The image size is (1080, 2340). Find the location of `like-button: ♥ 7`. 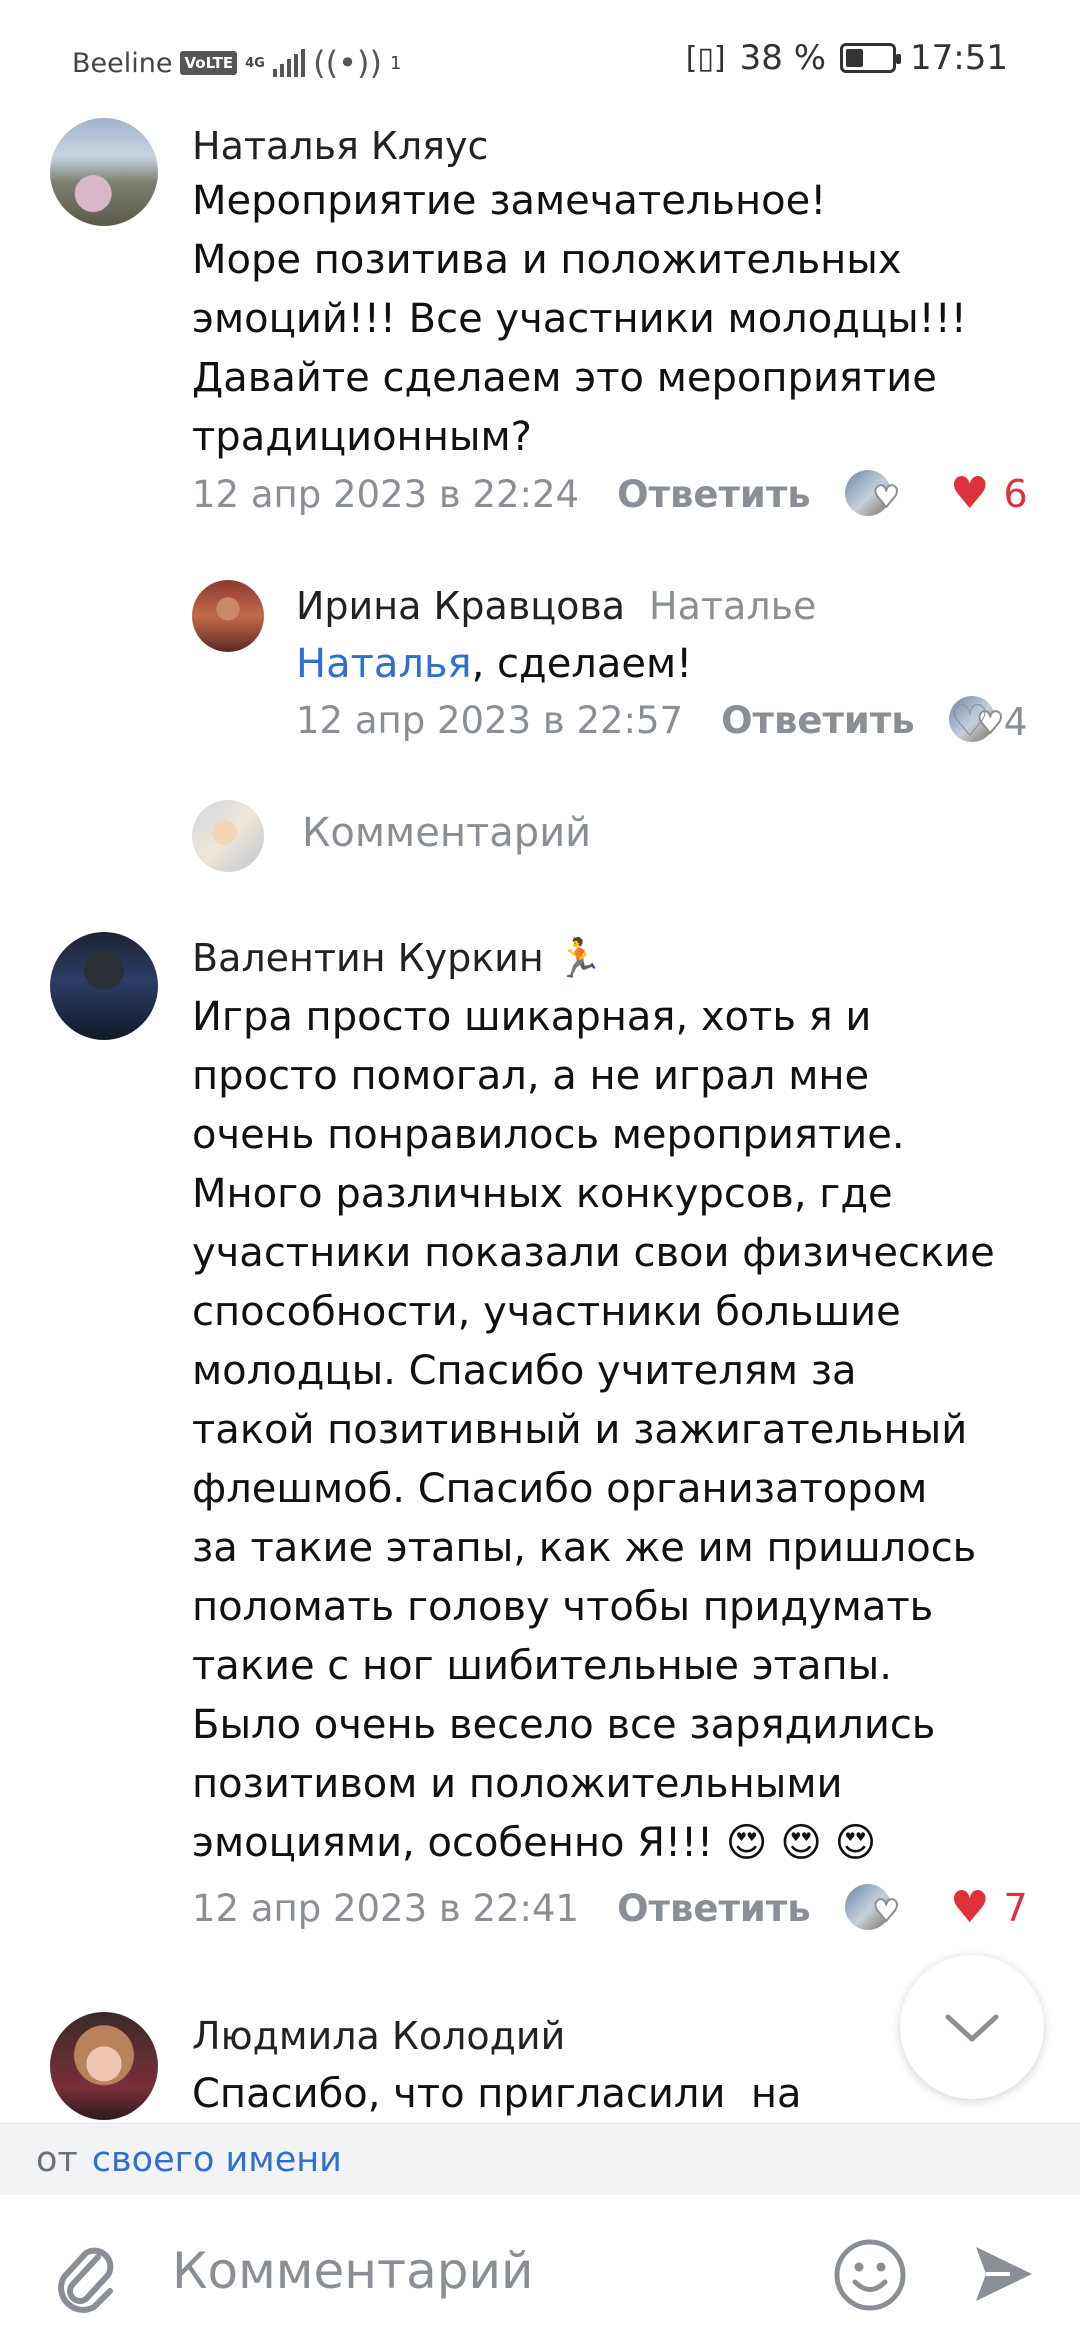

like-button: ♥ 7 is located at coordinates (989, 1907).